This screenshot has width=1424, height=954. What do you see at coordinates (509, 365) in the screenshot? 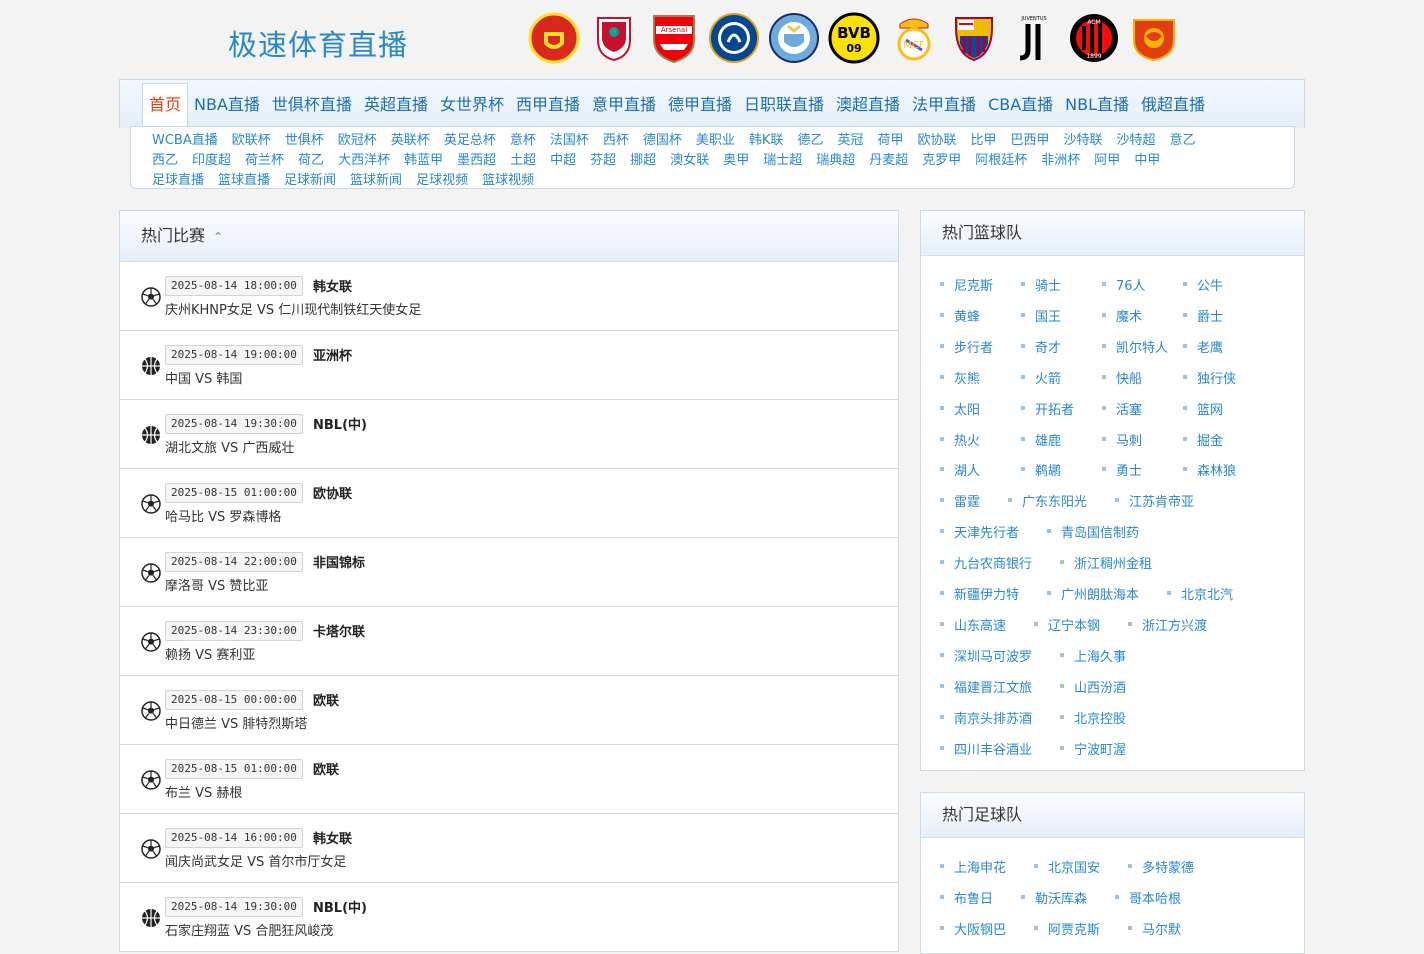
I see `match-row: 2025-08-14 19:00:00 亚洲杯 中国 VS 韩国` at bounding box center [509, 365].